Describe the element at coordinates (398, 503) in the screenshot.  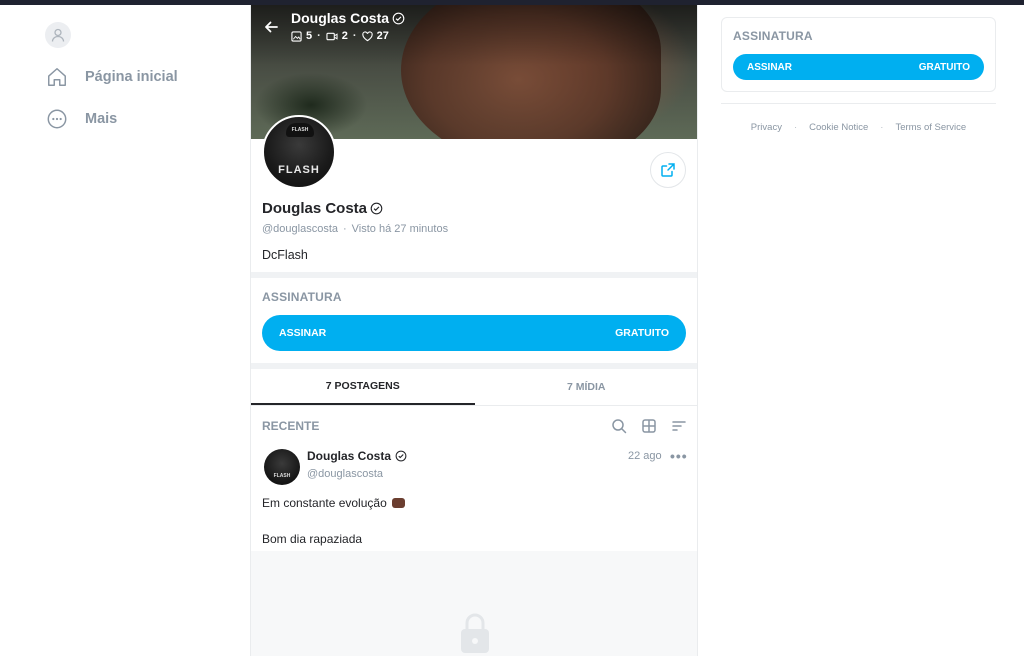
I see `fist-emoji-icon` at that location.